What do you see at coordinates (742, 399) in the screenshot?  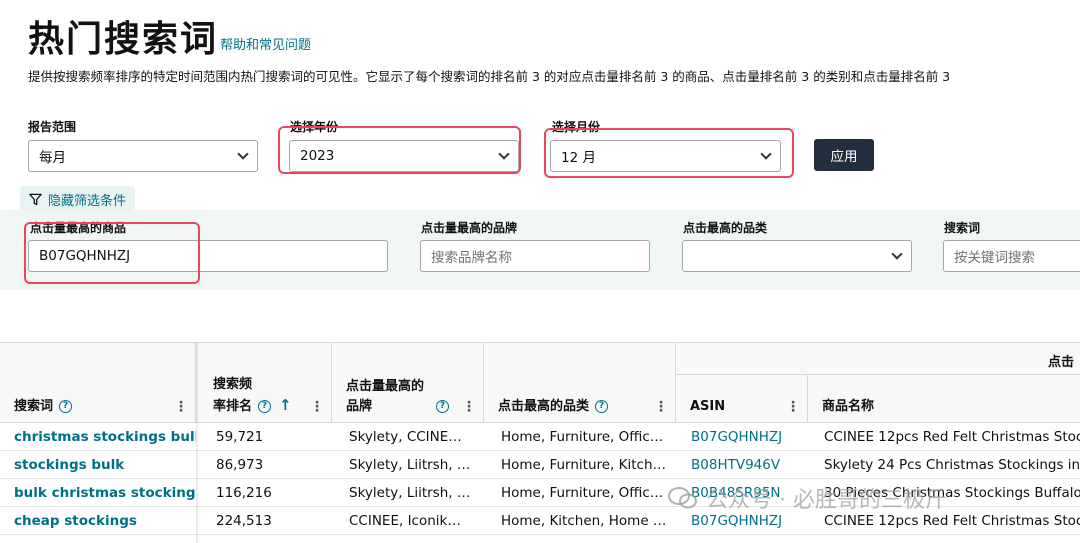 I see `column-header-asin: ASIN ⋮` at bounding box center [742, 399].